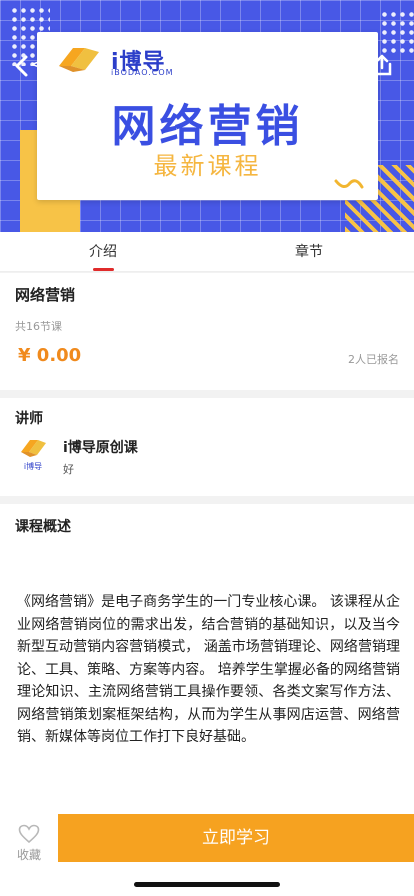 The image size is (414, 896). Describe the element at coordinates (373, 359) in the screenshot. I see `enrolled-count: 2人已报名` at that location.